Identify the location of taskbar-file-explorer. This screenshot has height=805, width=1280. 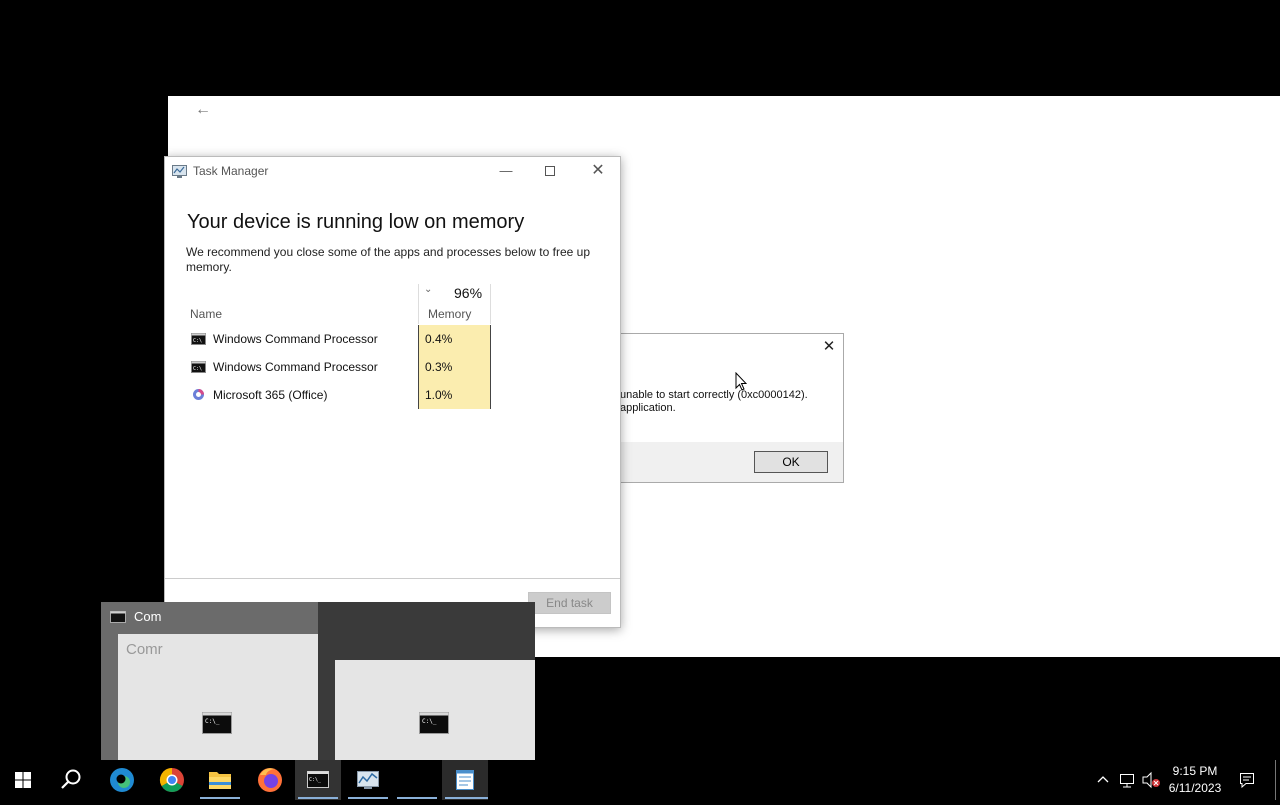
(220, 780).